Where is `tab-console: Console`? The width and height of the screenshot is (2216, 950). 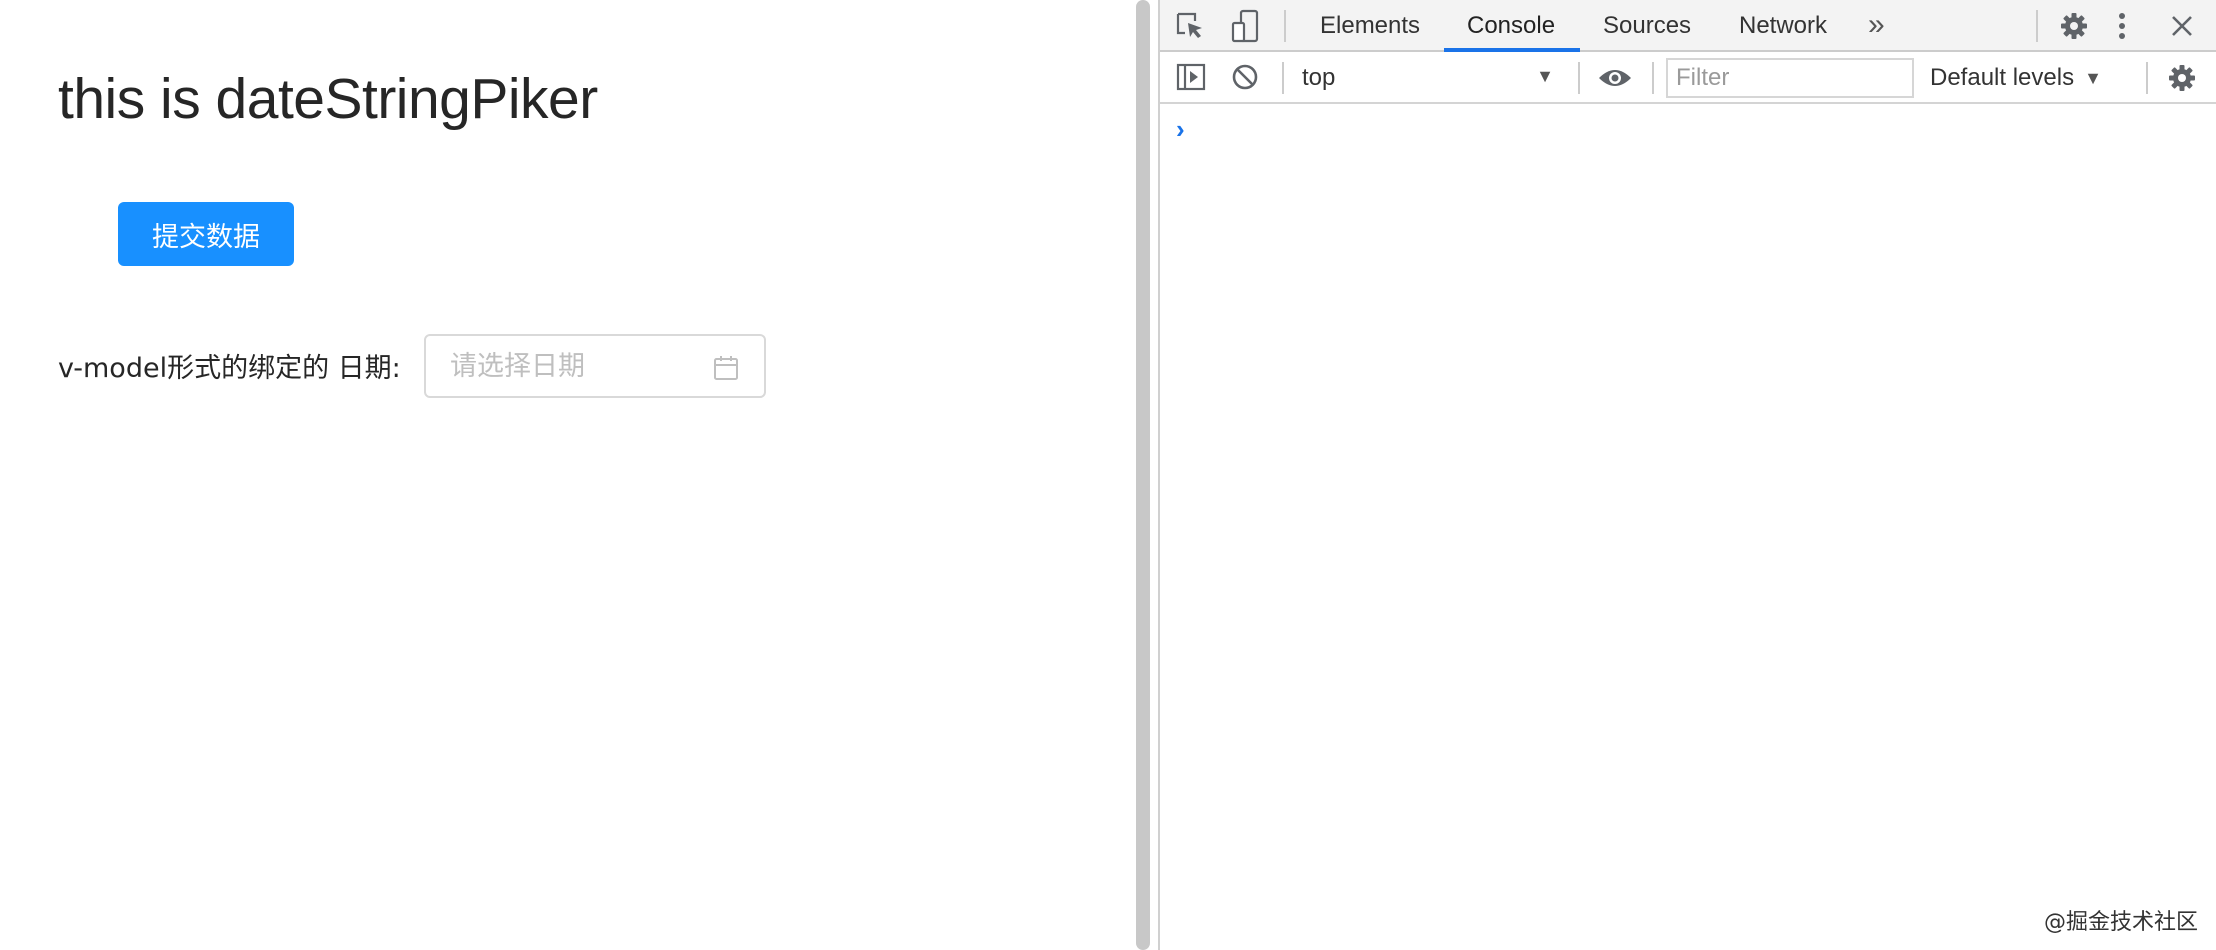 tab-console: Console is located at coordinates (1511, 26).